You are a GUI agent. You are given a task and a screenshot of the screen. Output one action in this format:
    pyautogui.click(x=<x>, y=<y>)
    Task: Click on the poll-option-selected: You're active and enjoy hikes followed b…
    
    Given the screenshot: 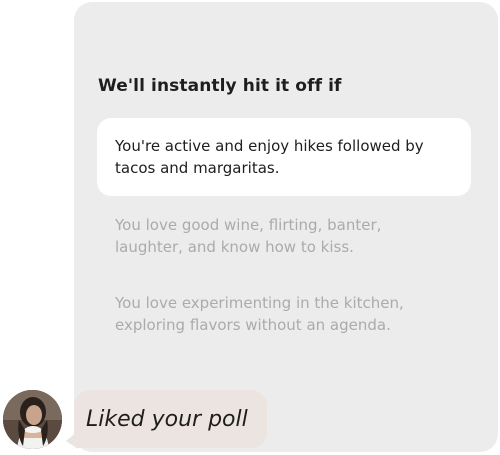 What is the action you would take?
    pyautogui.click(x=284, y=157)
    